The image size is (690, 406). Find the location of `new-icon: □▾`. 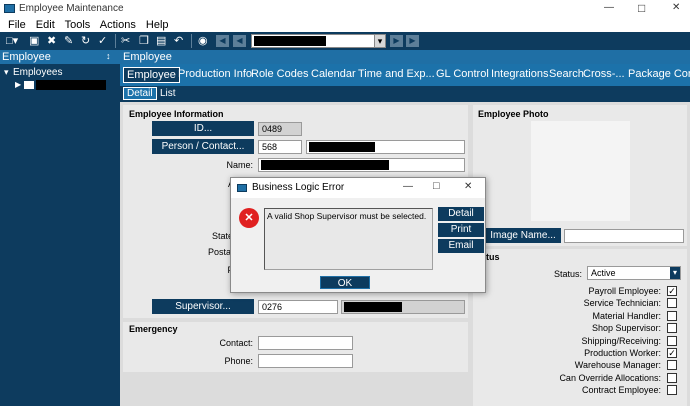

new-icon: □▾ is located at coordinates (12, 41).